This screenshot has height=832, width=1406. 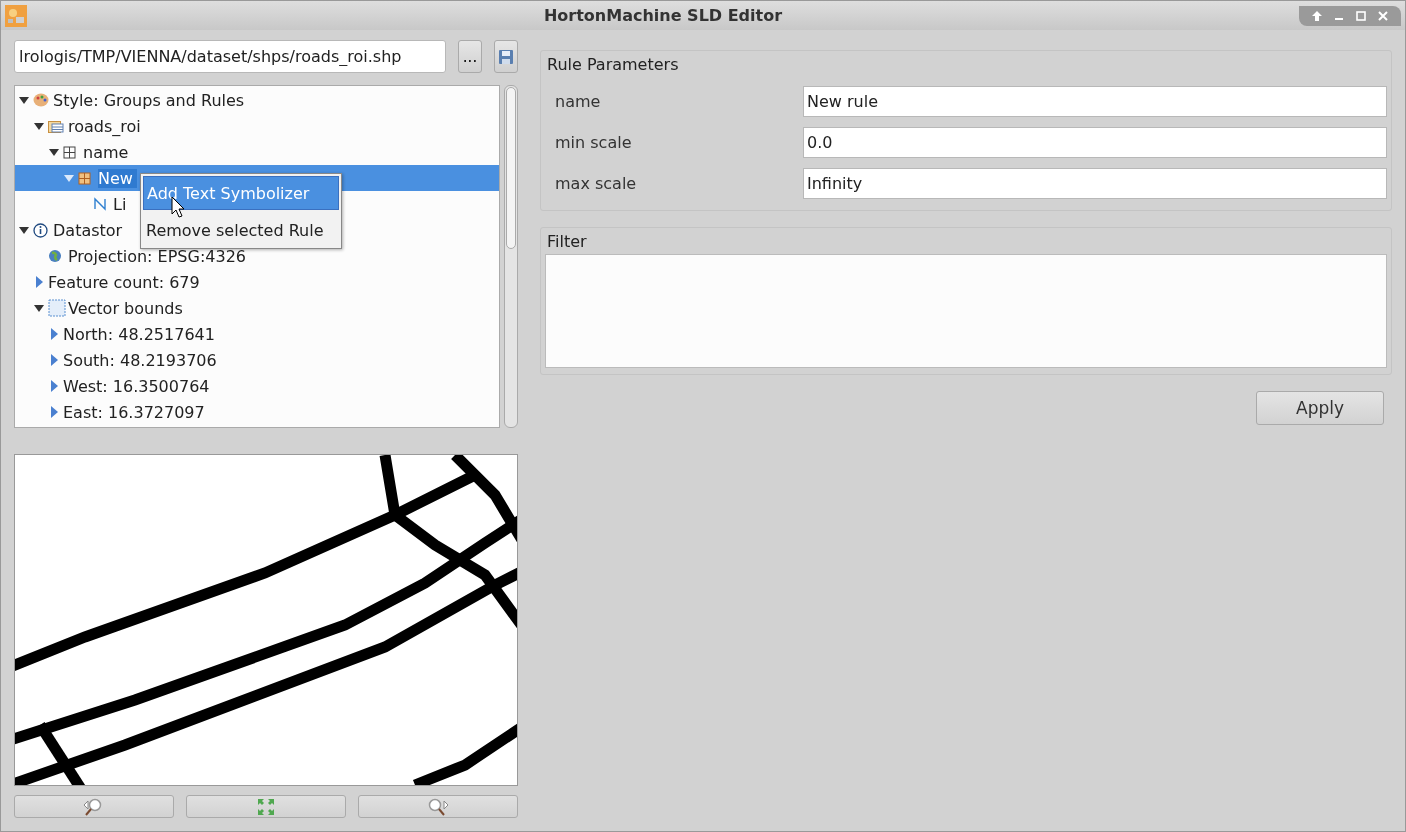 What do you see at coordinates (1320, 408) in the screenshot?
I see `apply-button: Apply` at bounding box center [1320, 408].